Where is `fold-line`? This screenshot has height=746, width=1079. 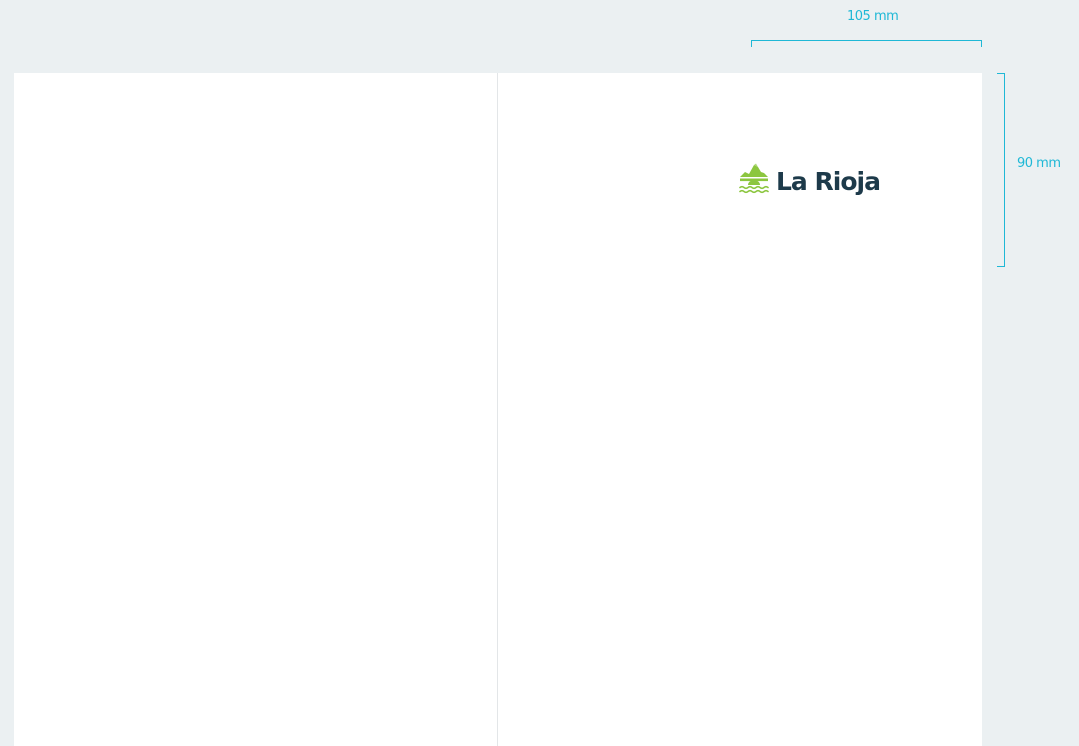 fold-line is located at coordinates (497, 409).